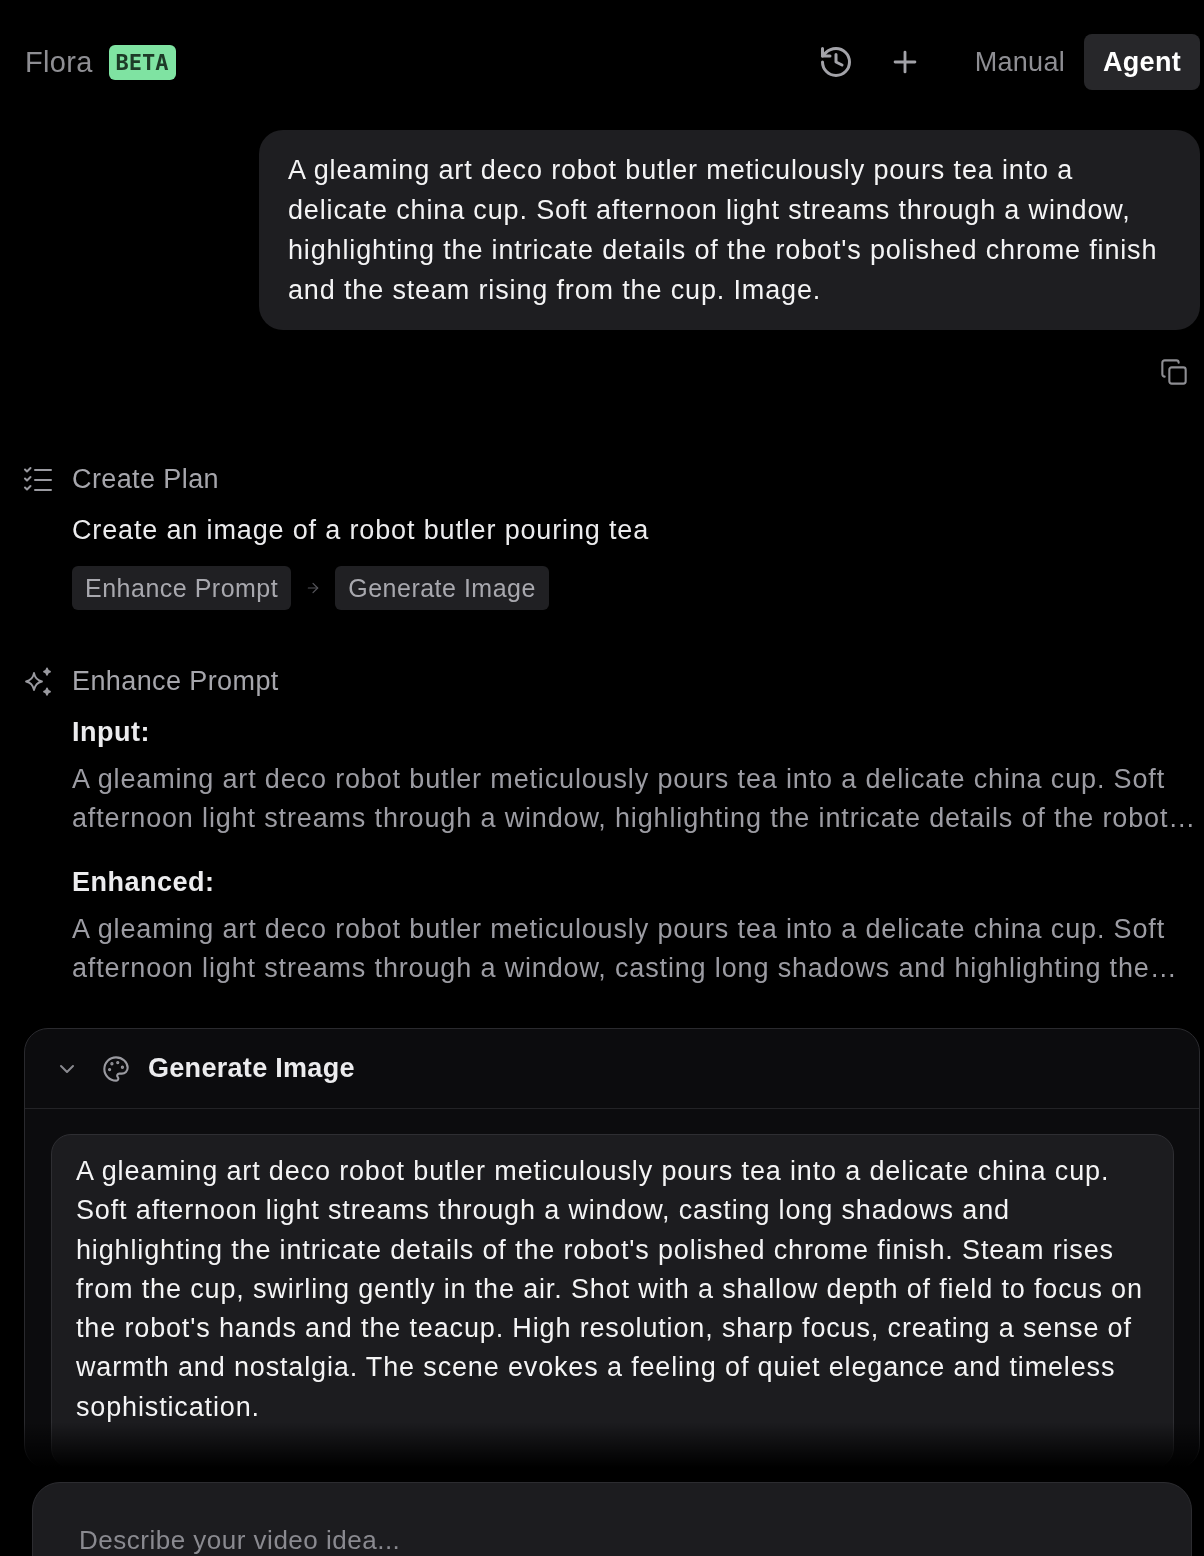 The height and width of the screenshot is (1556, 1204). I want to click on palette-icon, so click(116, 1068).